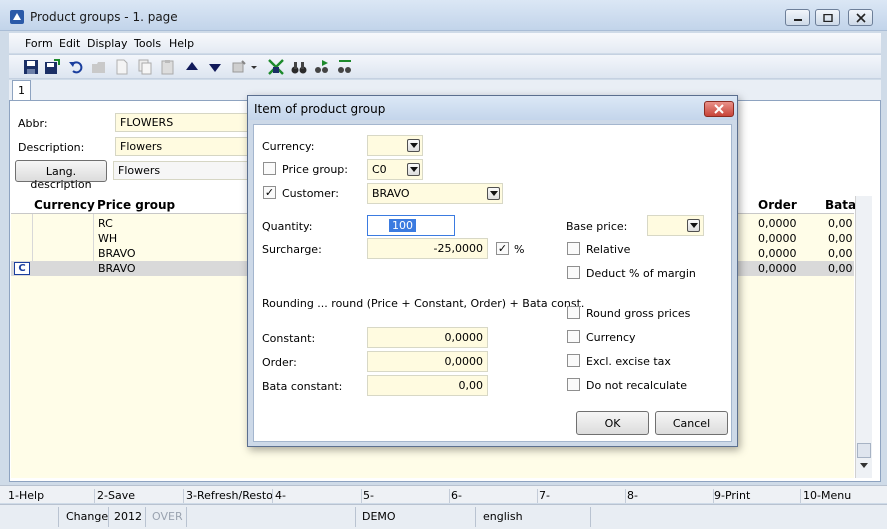 The height and width of the screenshot is (529, 887). I want to click on quantity-value: 100, so click(402, 225).